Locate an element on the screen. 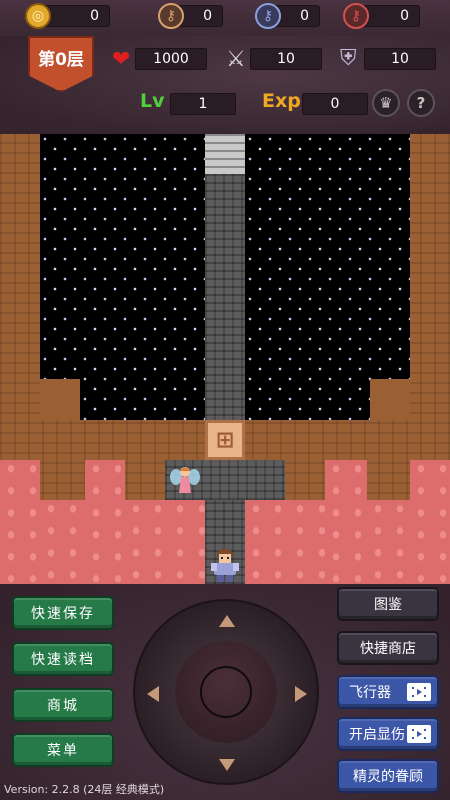  arrow-down-icon is located at coordinates (227, 765).